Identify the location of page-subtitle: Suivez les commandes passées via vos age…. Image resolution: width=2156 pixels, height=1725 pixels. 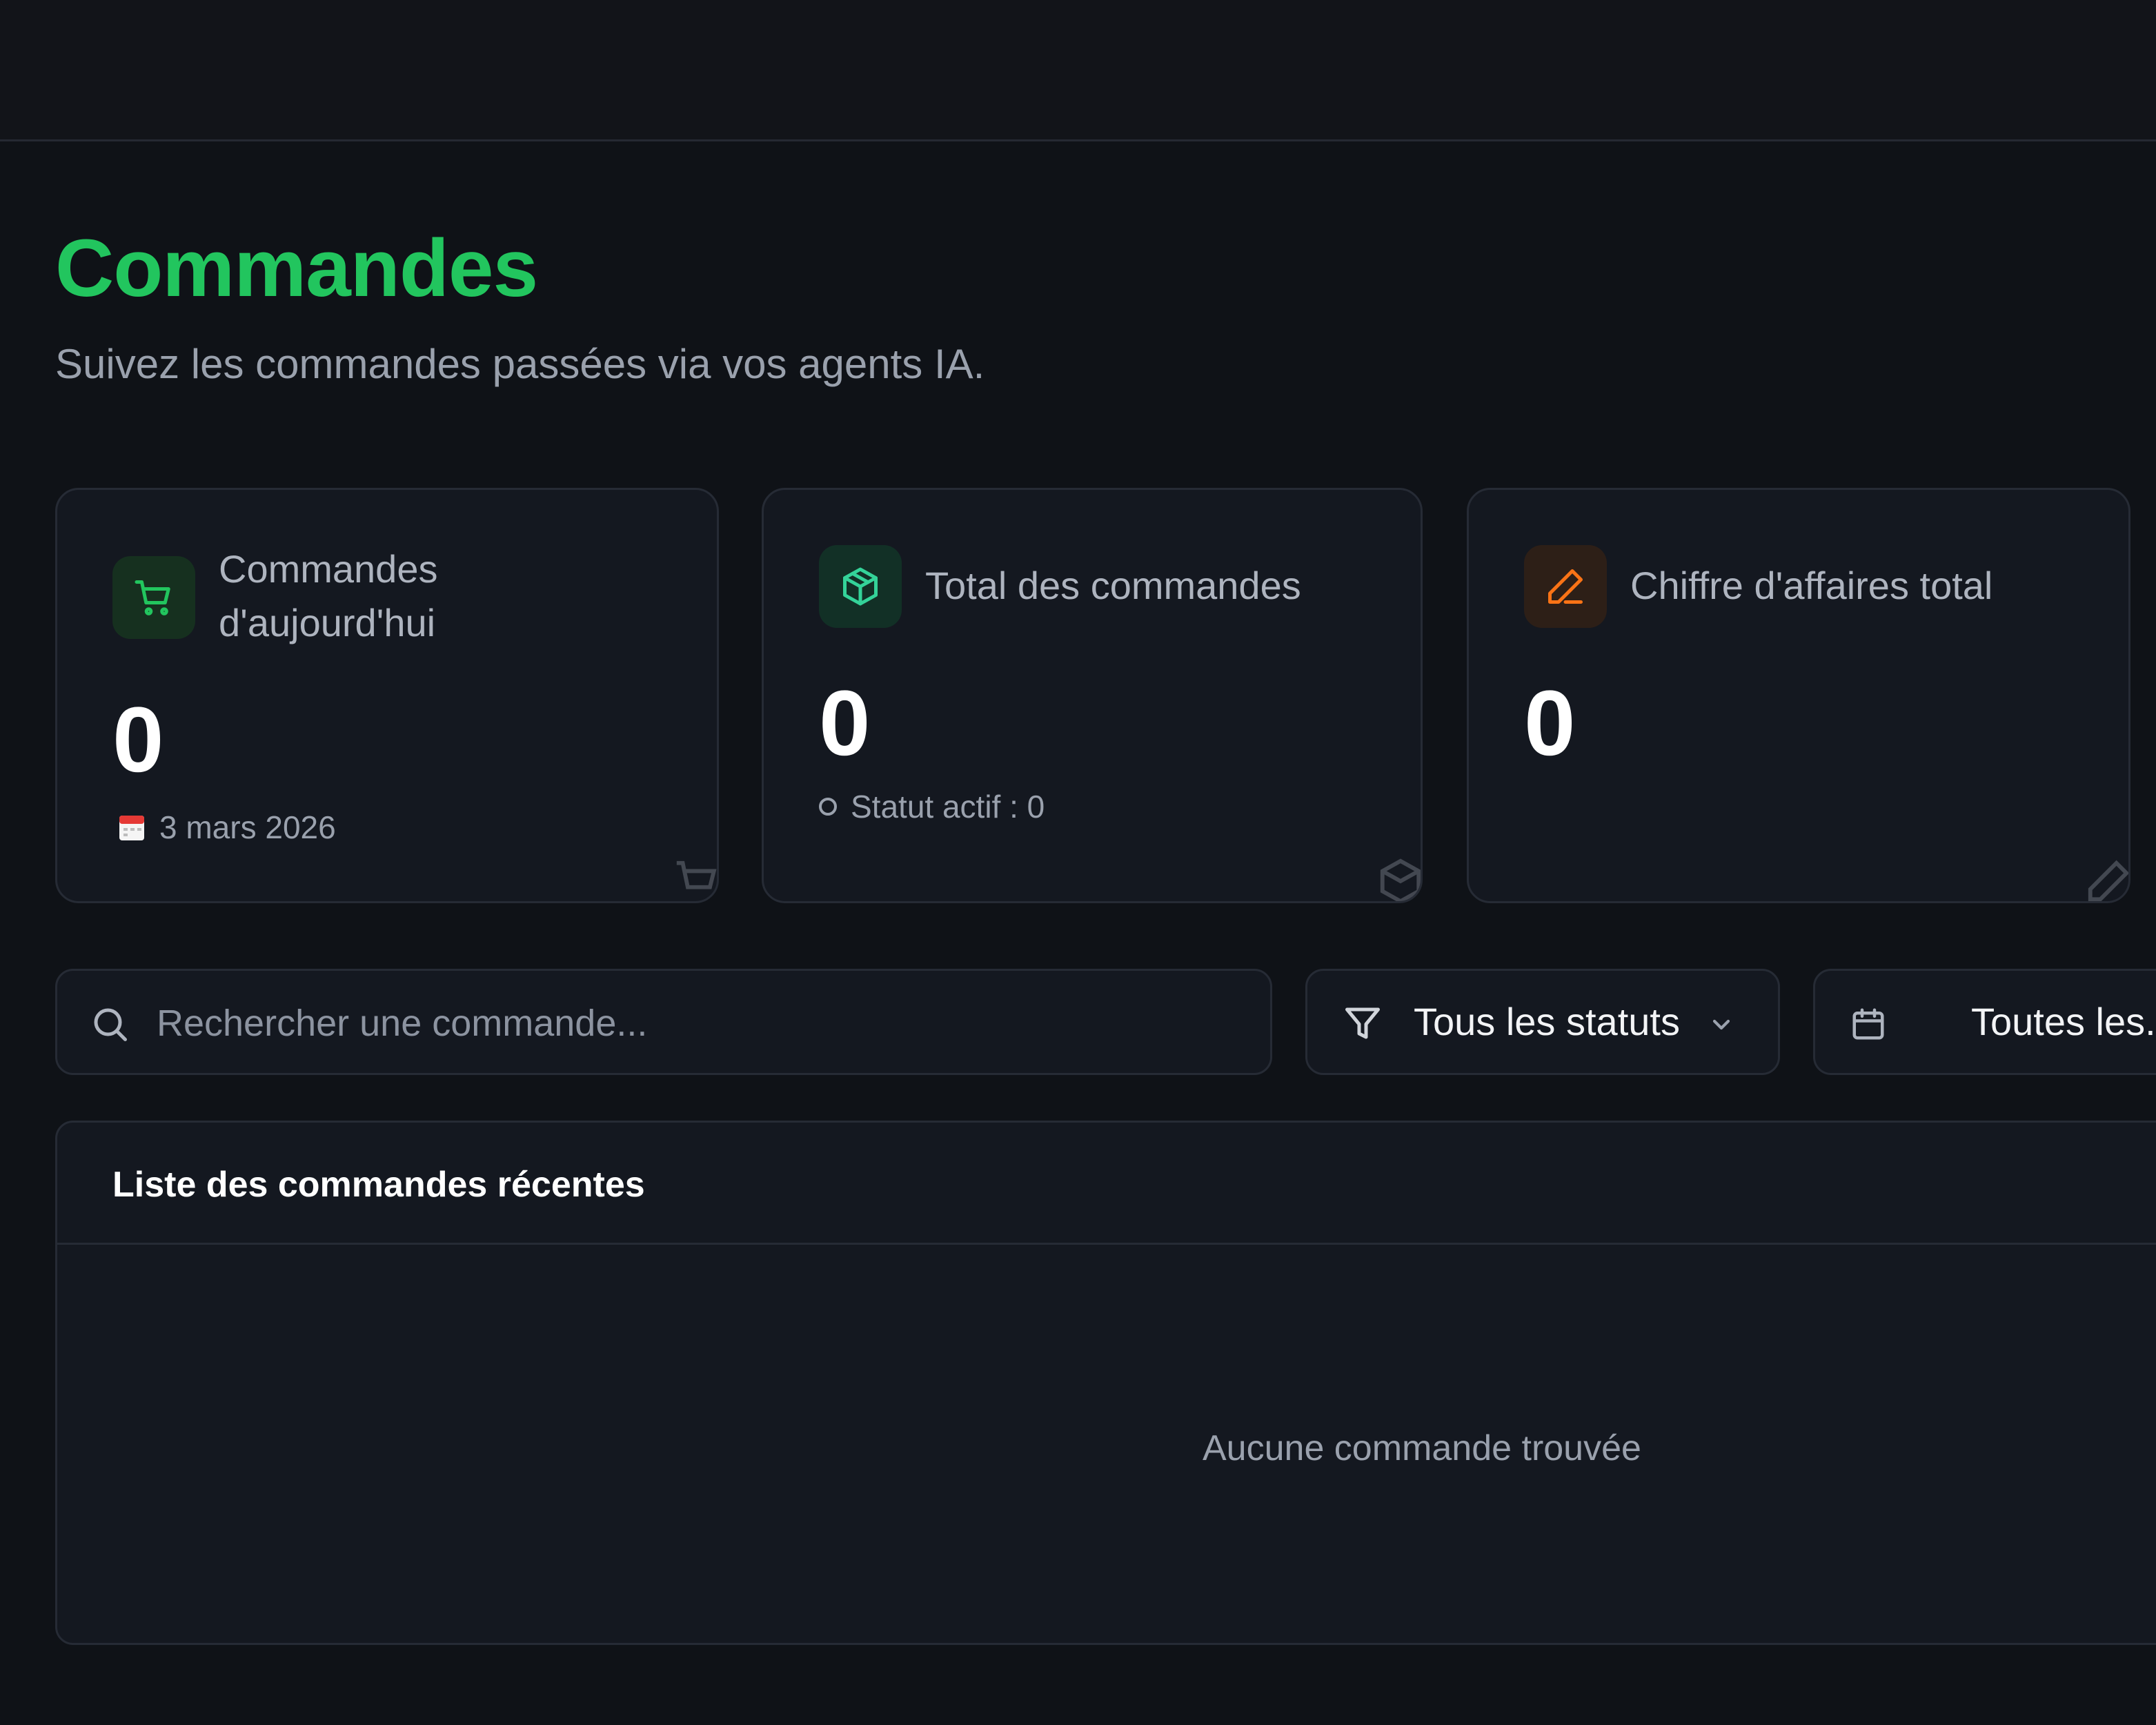
(520, 364).